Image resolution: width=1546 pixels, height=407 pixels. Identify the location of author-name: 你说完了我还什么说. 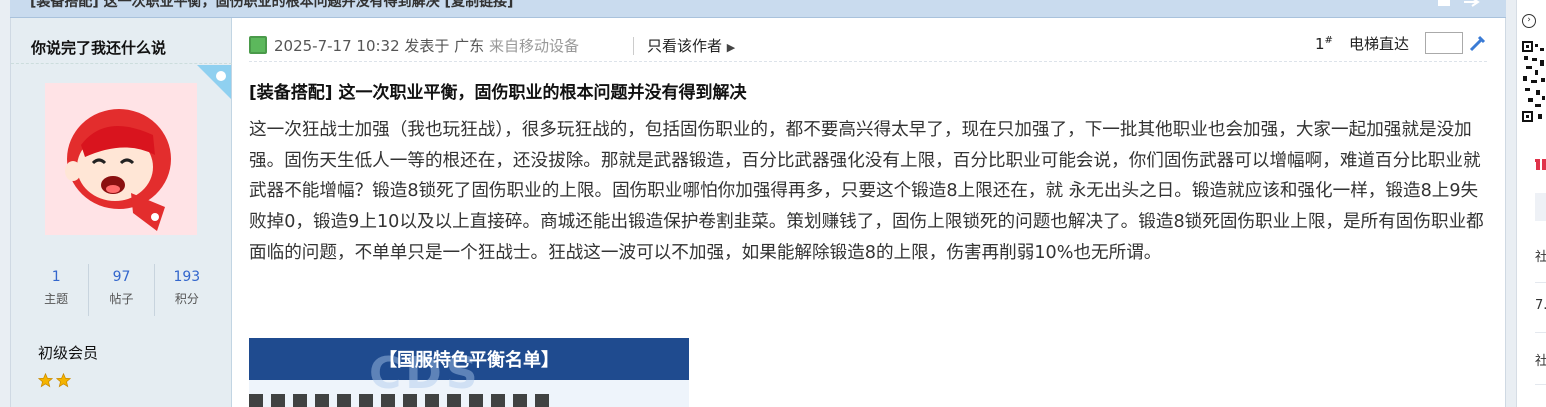
(98, 47).